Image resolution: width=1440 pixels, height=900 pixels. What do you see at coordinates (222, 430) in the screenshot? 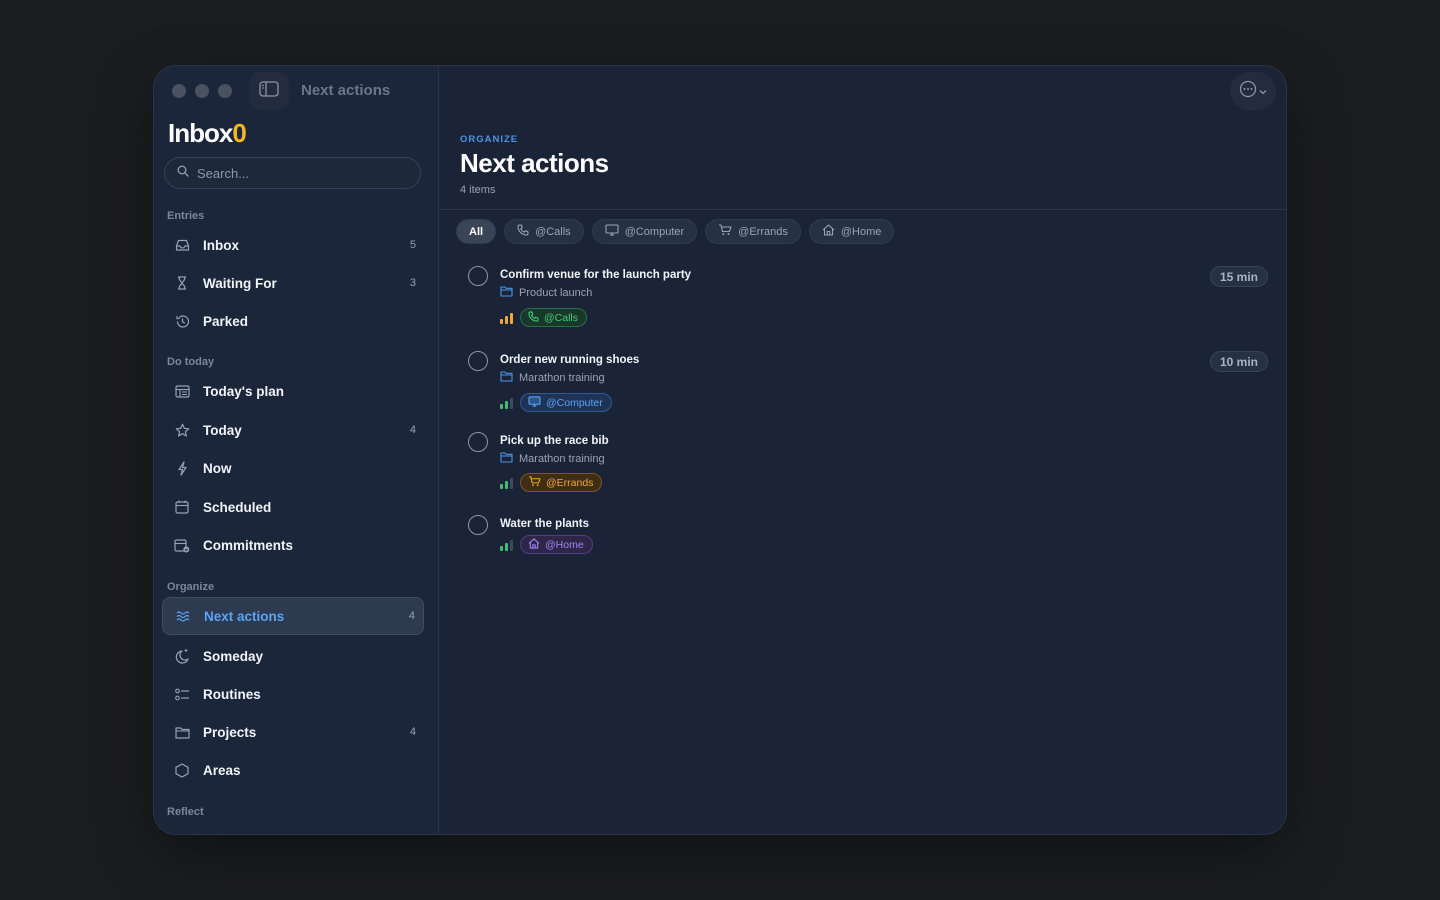
I see `sidebar-item-label: Today` at bounding box center [222, 430].